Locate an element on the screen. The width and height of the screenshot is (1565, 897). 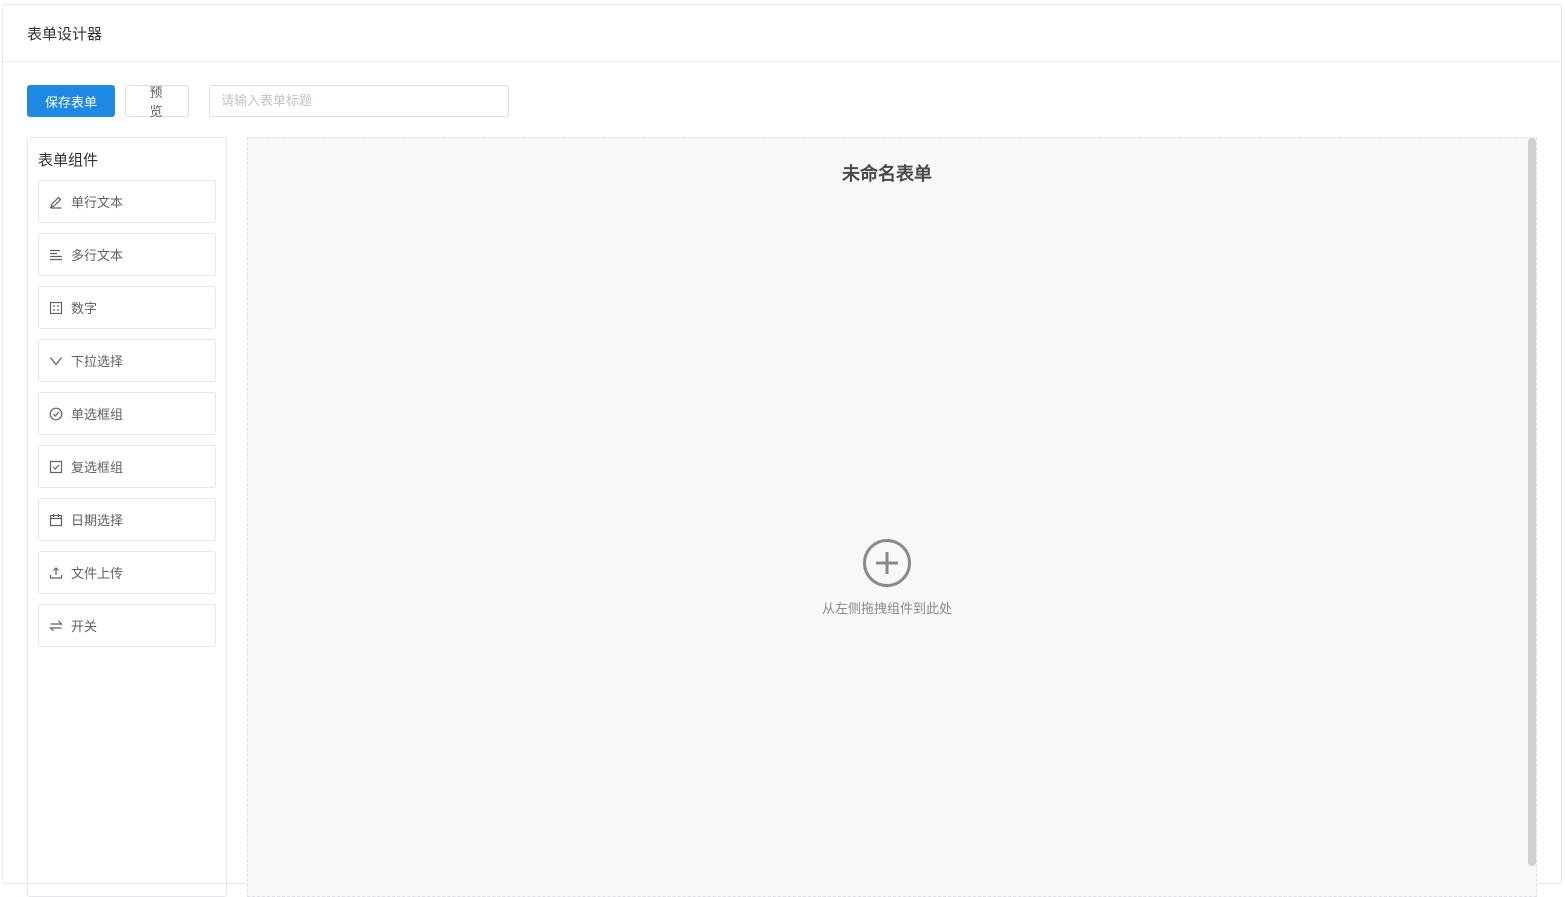
page-title: 表单设计器 is located at coordinates (65, 33).